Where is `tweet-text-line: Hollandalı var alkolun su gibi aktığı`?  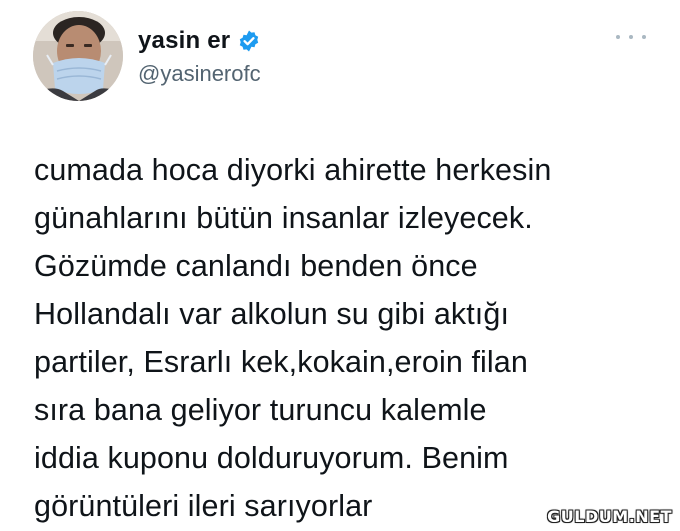 tweet-text-line: Hollandalı var alkolun su gibi aktığı is located at coordinates (272, 314).